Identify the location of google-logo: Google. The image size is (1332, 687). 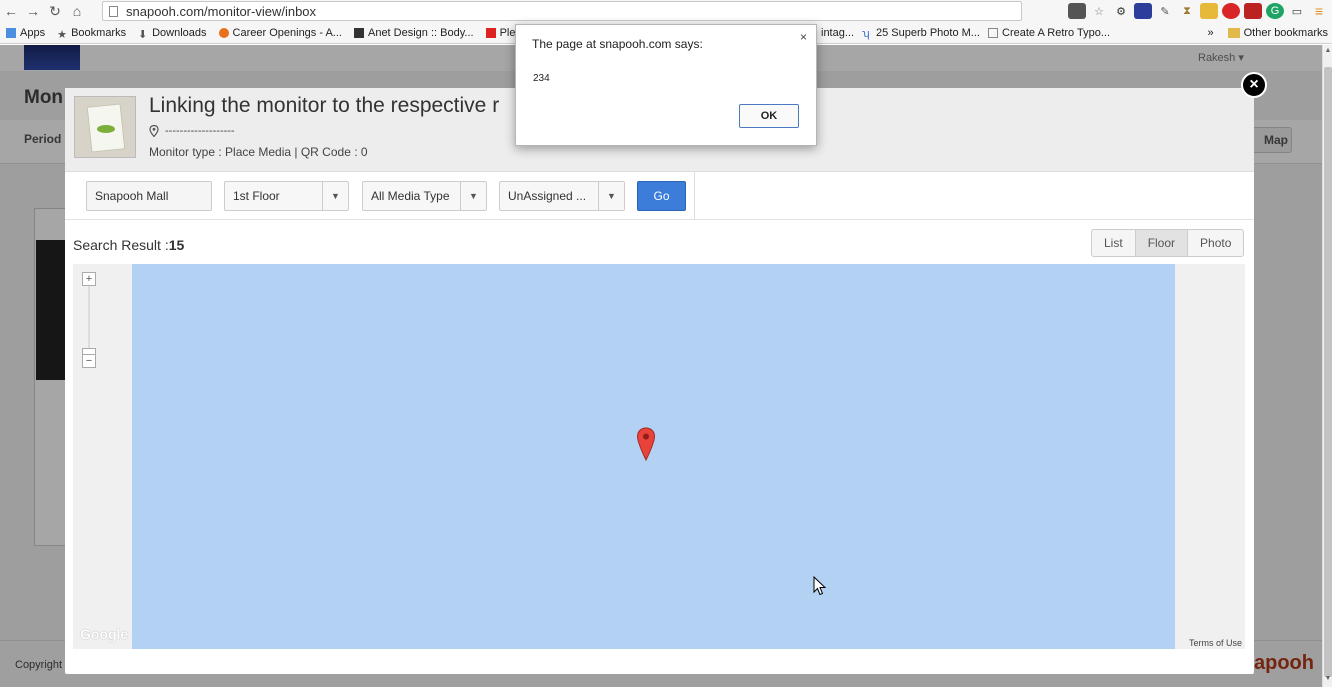
(104, 634).